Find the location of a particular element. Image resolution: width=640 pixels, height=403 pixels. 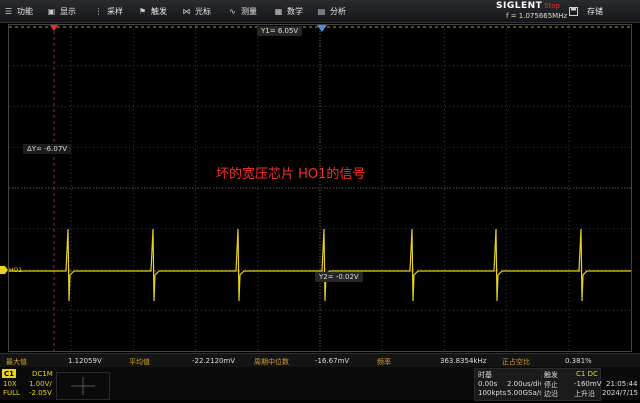

menu-measure: ∿ 测量 is located at coordinates (242, 11).